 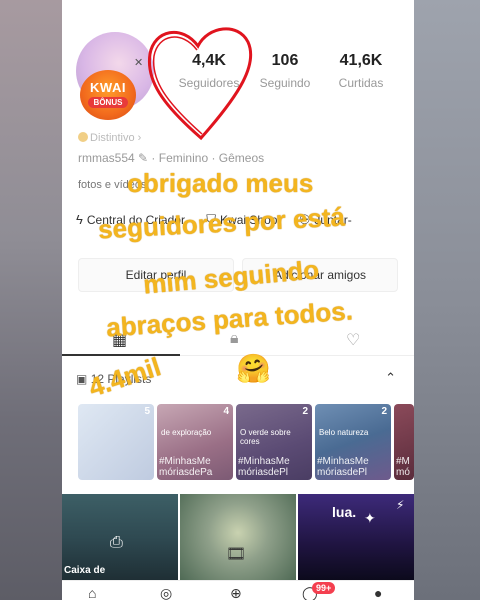 I want to click on distintivo-label: Distintivo, so click(x=112, y=138).